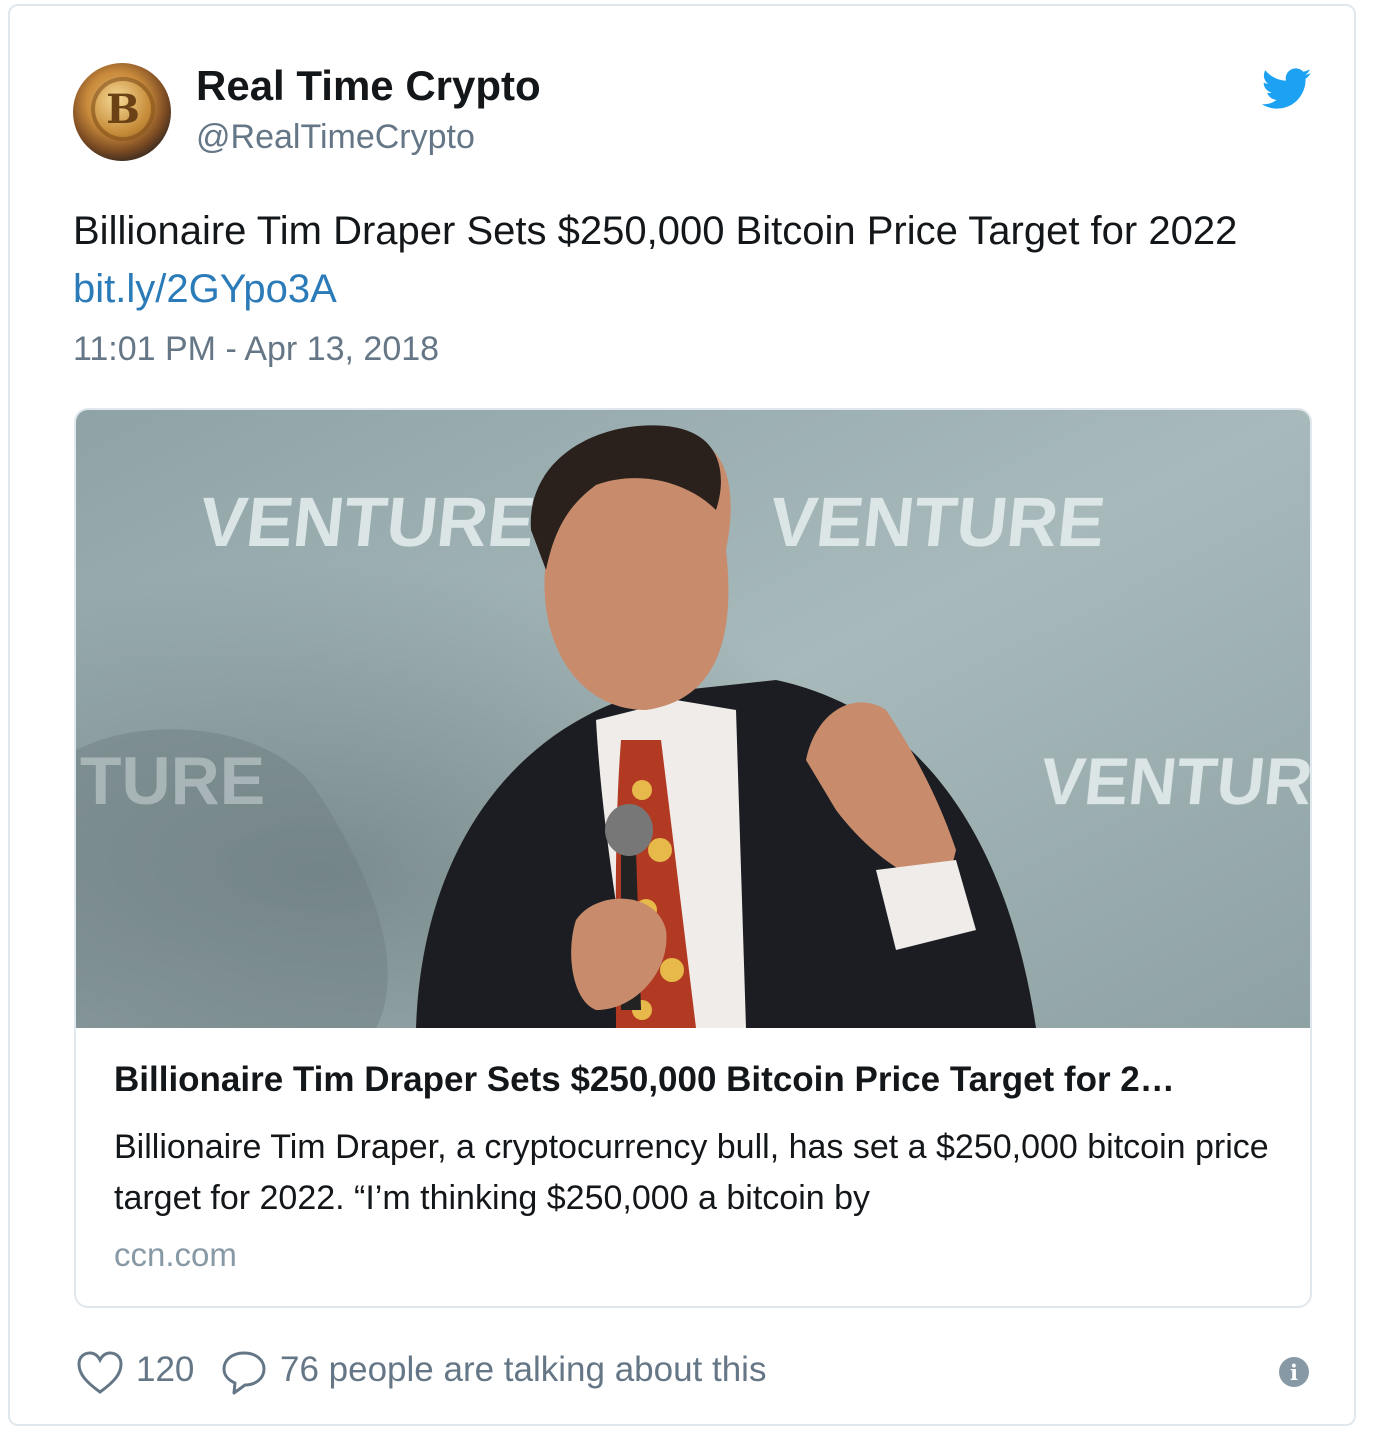  Describe the element at coordinates (1294, 1372) in the screenshot. I see `info-icon: i` at that location.